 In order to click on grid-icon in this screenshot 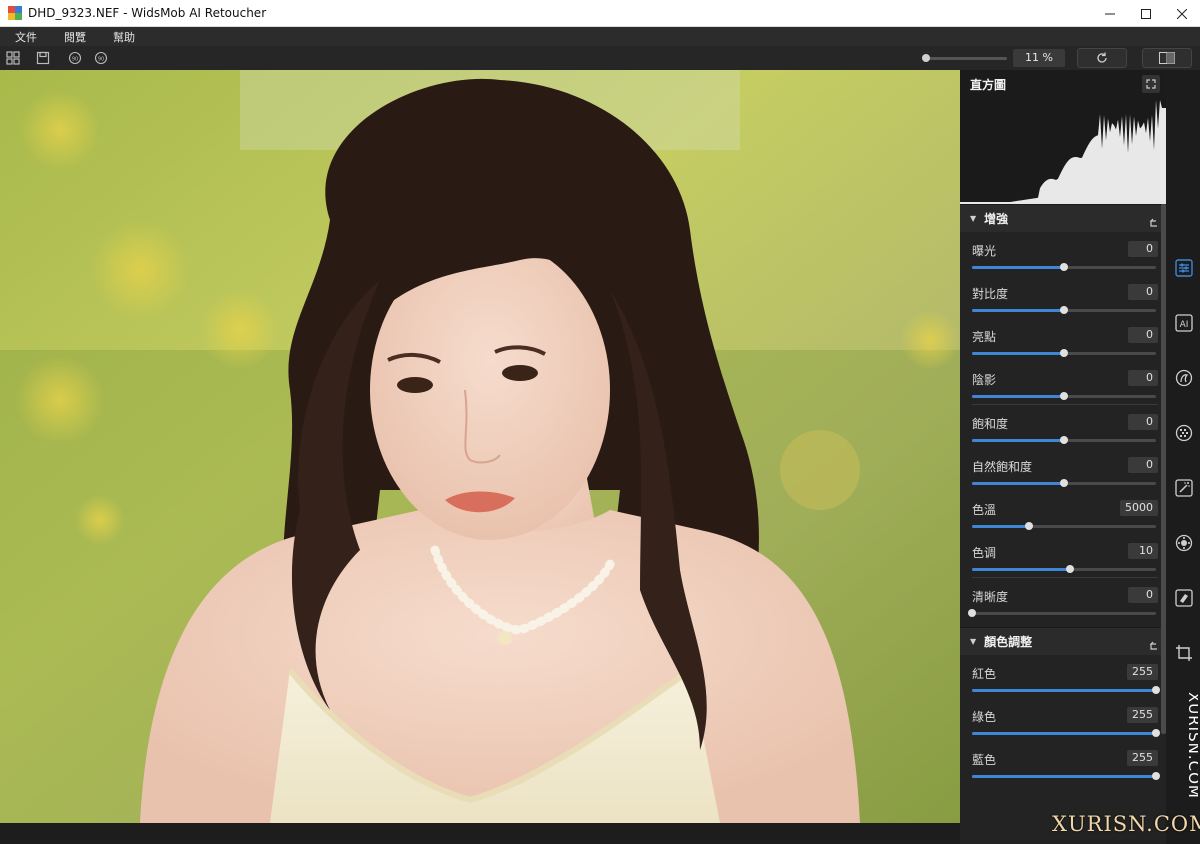, I will do `click(13, 58)`.